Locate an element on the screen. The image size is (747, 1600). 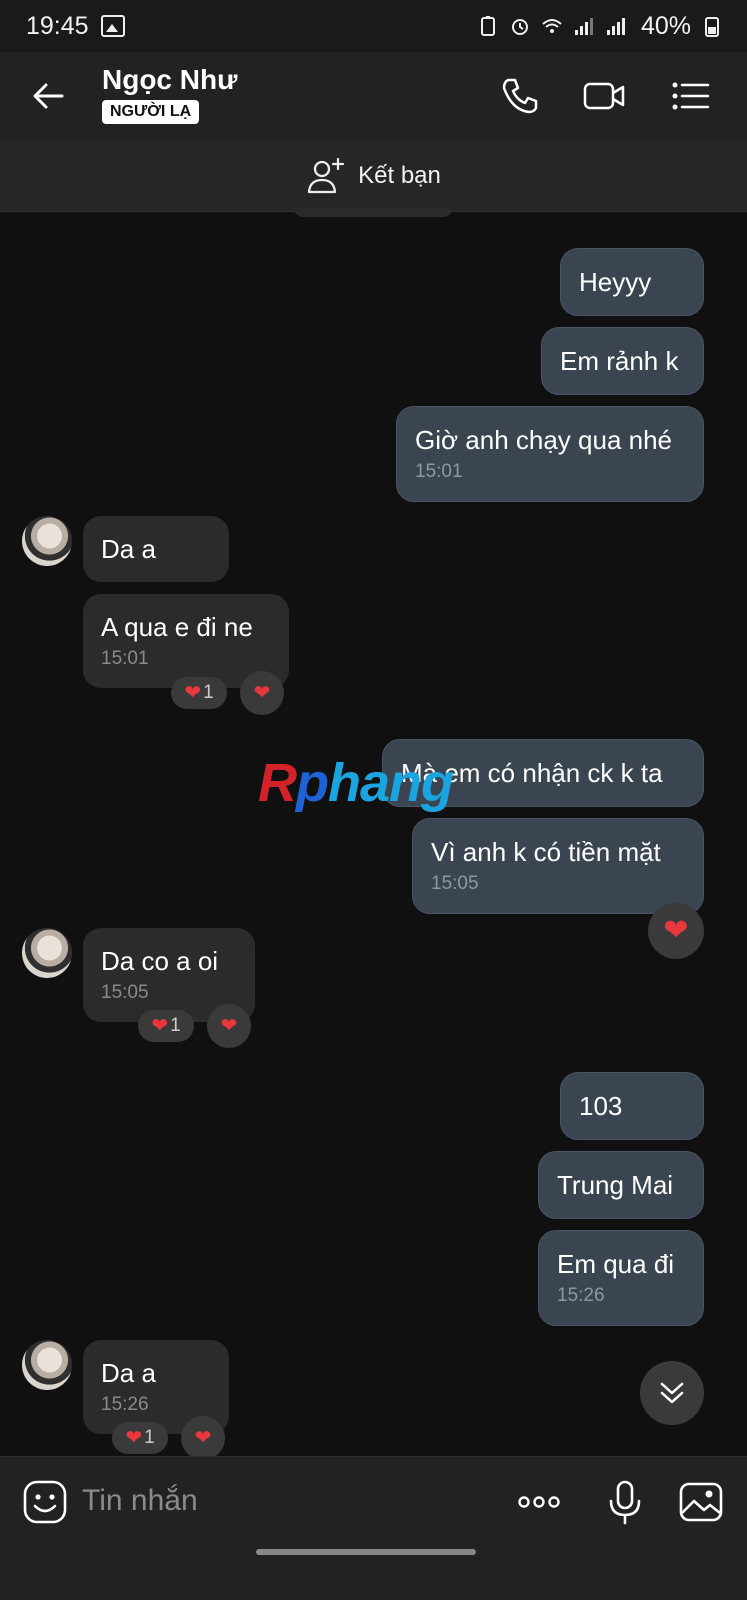
message-text: Vì anh k có tiền mặt is located at coordinates (546, 852).